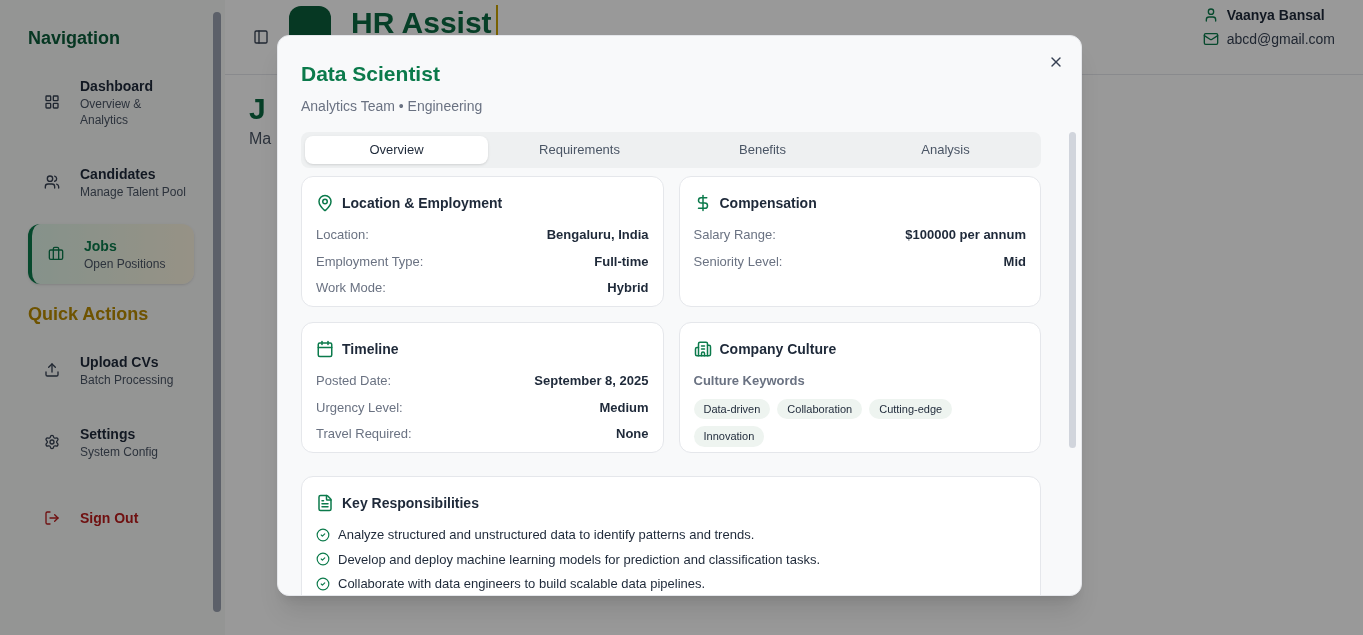 This screenshot has height=635, width=1363. I want to click on field-value: Medium, so click(624, 407).